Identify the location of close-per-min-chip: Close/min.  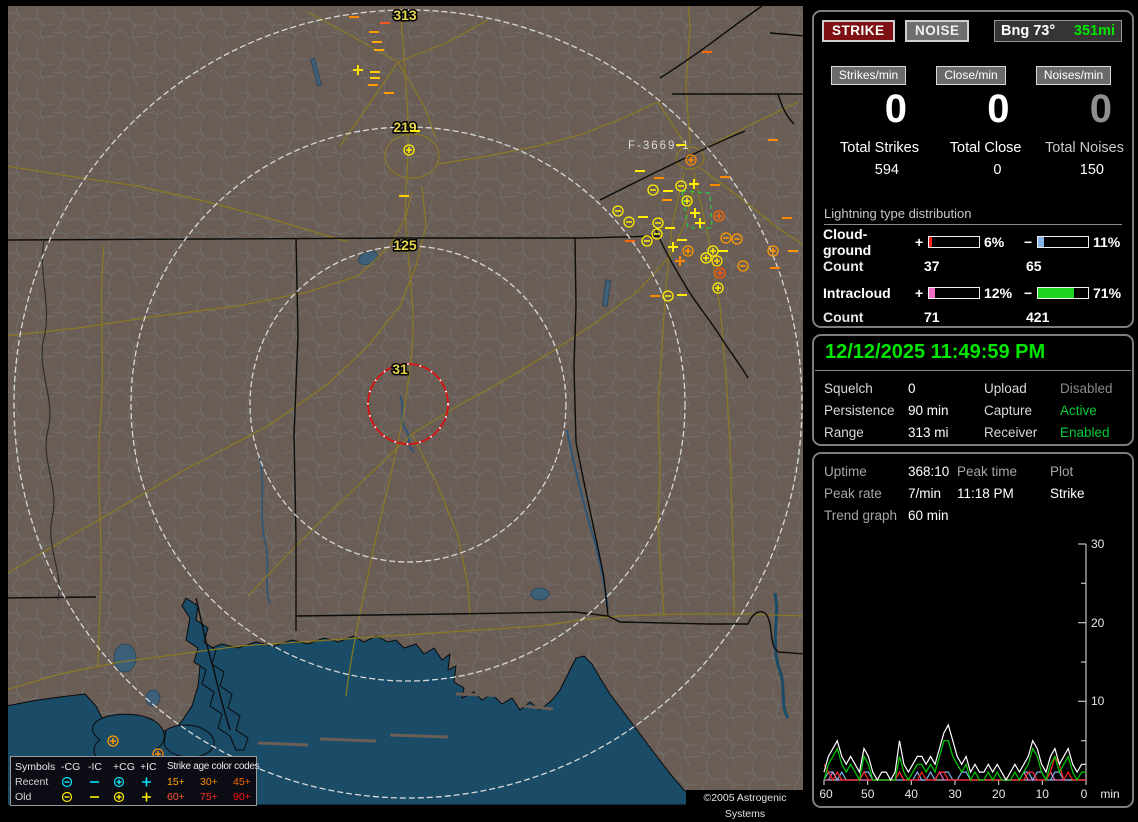
(971, 75).